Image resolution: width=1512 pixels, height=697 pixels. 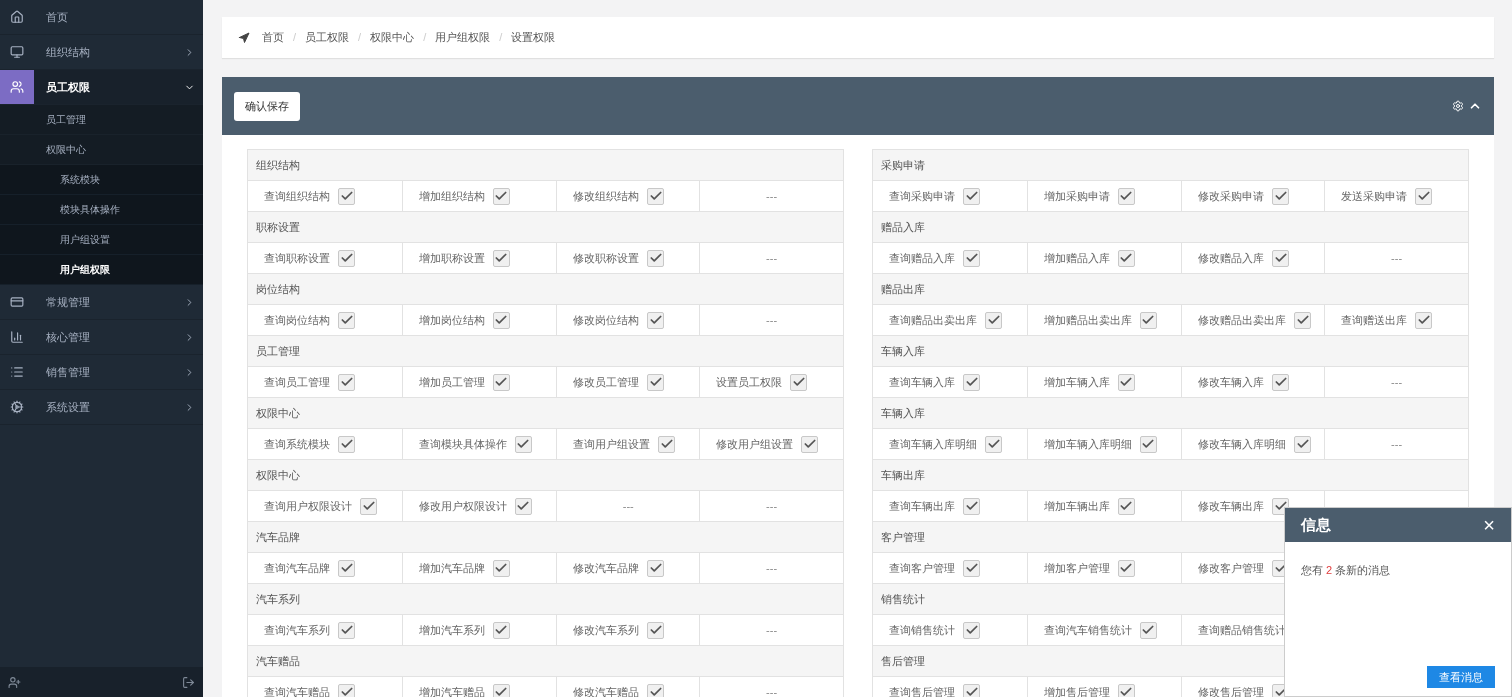 What do you see at coordinates (68, 407) in the screenshot?
I see `nav-label: 系统设置` at bounding box center [68, 407].